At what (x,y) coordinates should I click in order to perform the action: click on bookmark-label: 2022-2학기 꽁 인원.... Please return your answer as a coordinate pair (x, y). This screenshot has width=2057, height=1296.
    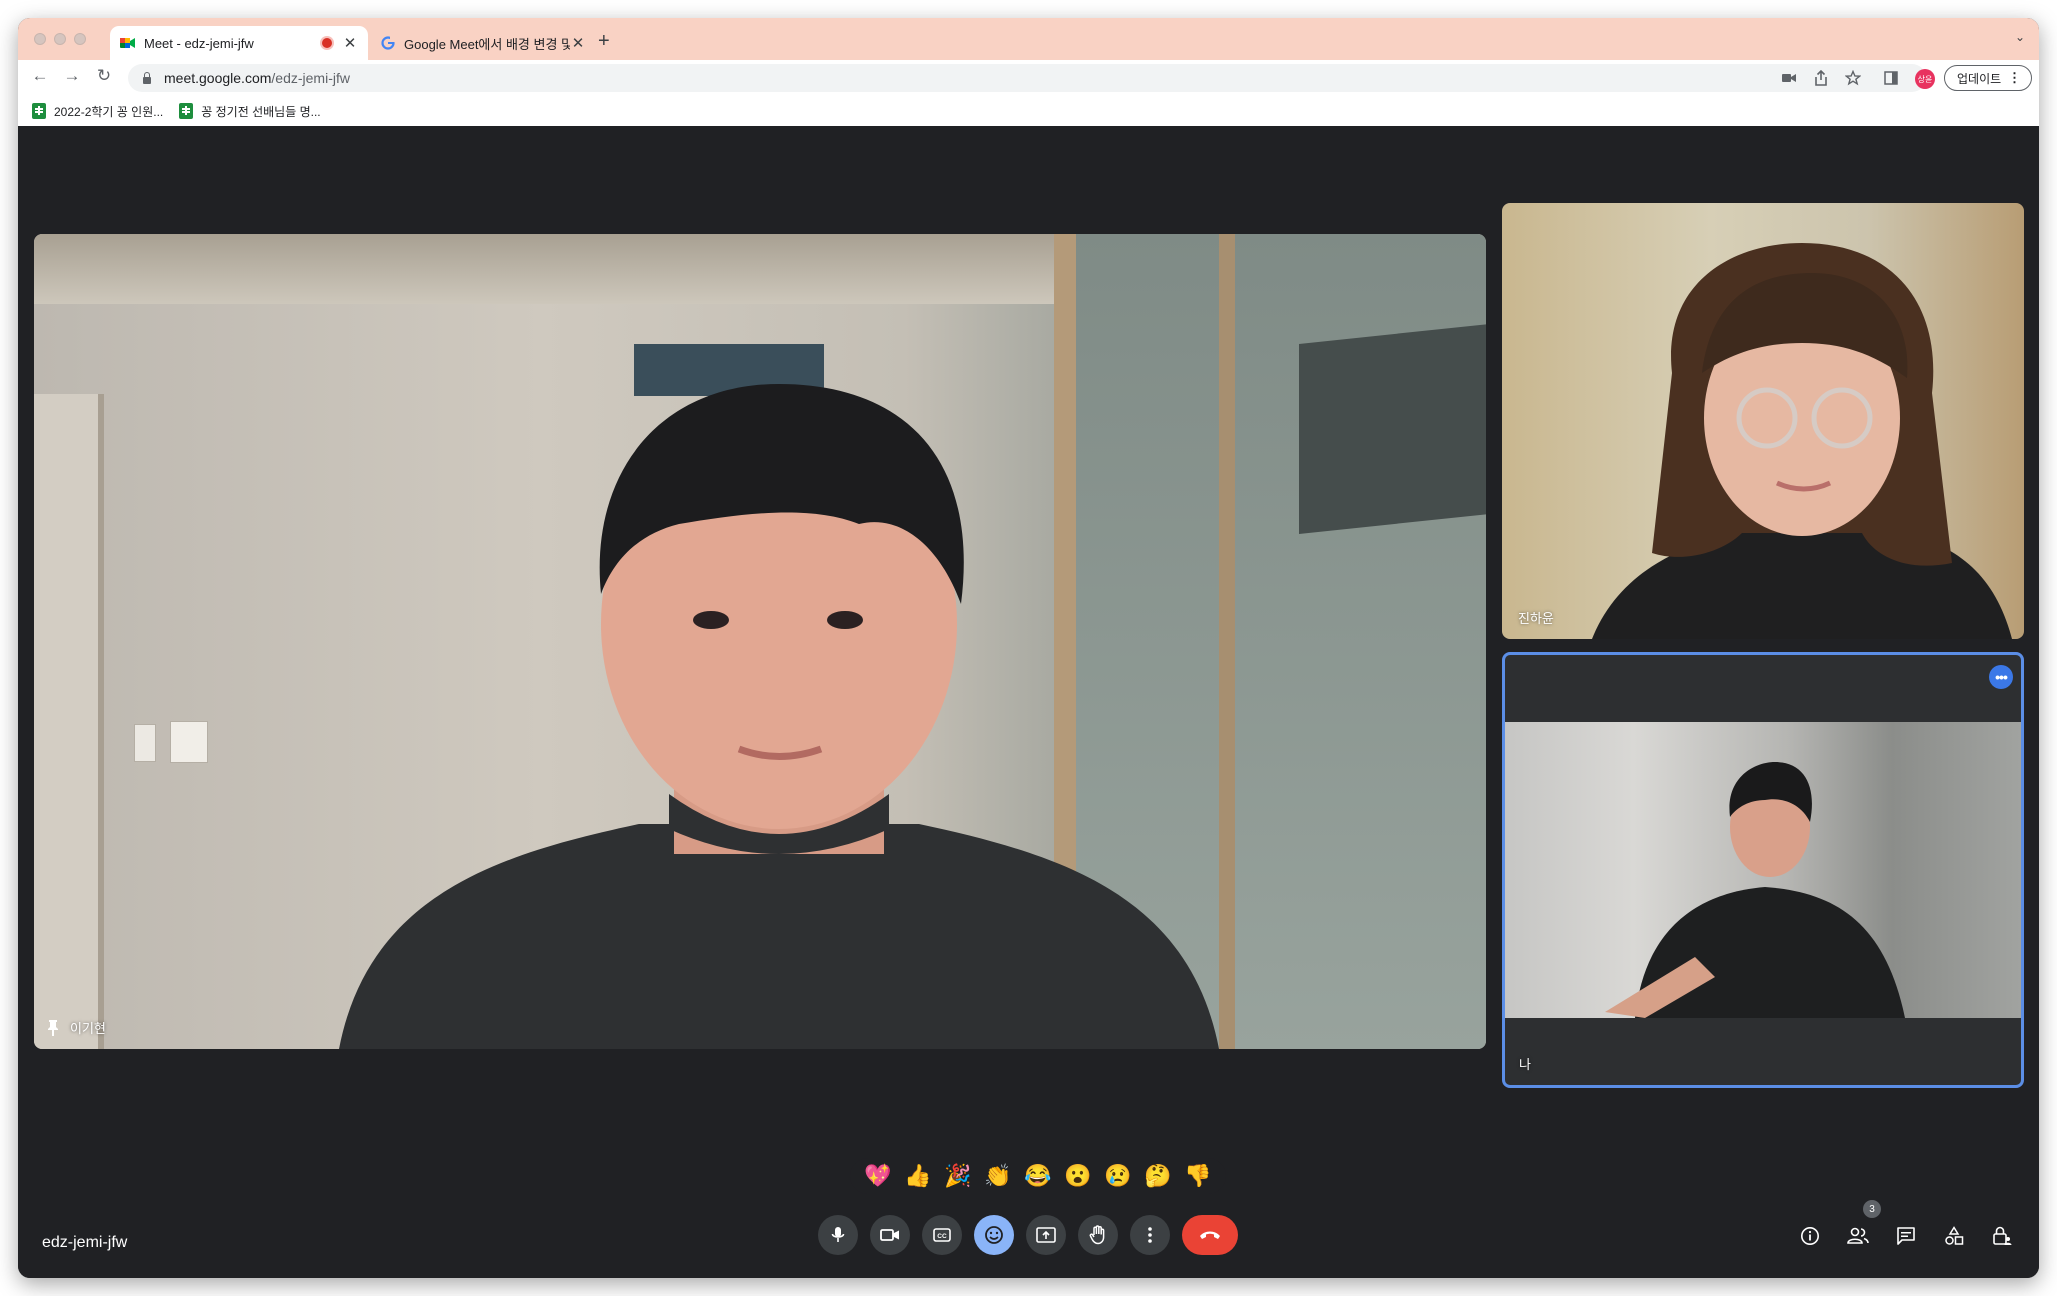
    Looking at the image, I should click on (109, 111).